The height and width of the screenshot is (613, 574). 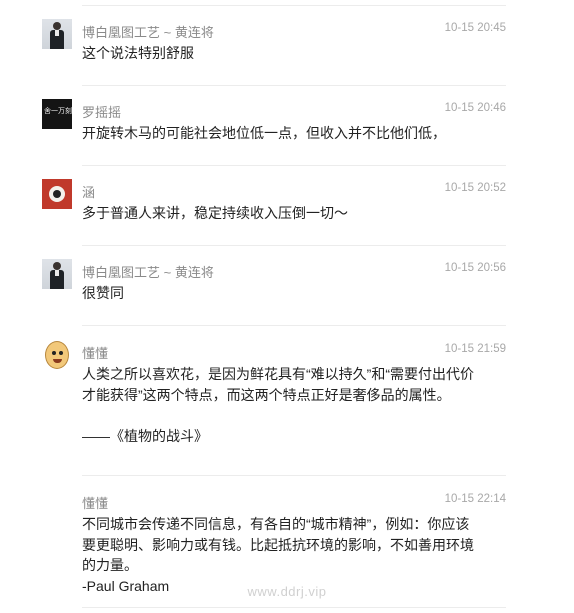 What do you see at coordinates (103, 293) in the screenshot?
I see `comment-text: 很赞同` at bounding box center [103, 293].